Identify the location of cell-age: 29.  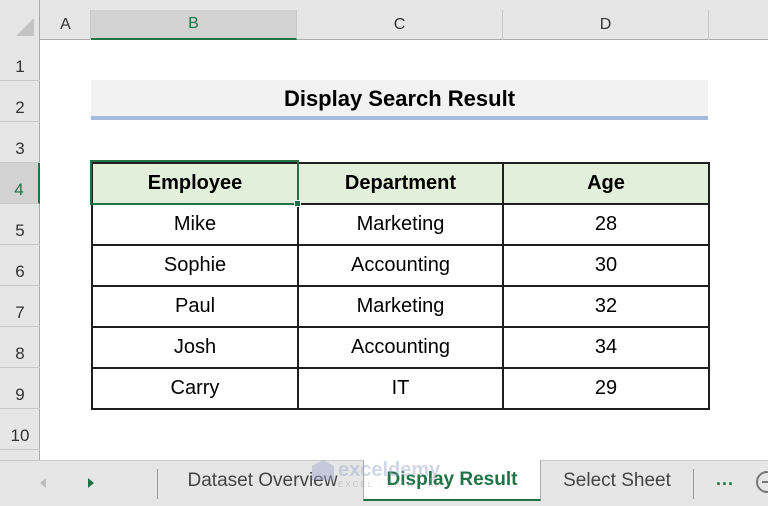
(606, 388).